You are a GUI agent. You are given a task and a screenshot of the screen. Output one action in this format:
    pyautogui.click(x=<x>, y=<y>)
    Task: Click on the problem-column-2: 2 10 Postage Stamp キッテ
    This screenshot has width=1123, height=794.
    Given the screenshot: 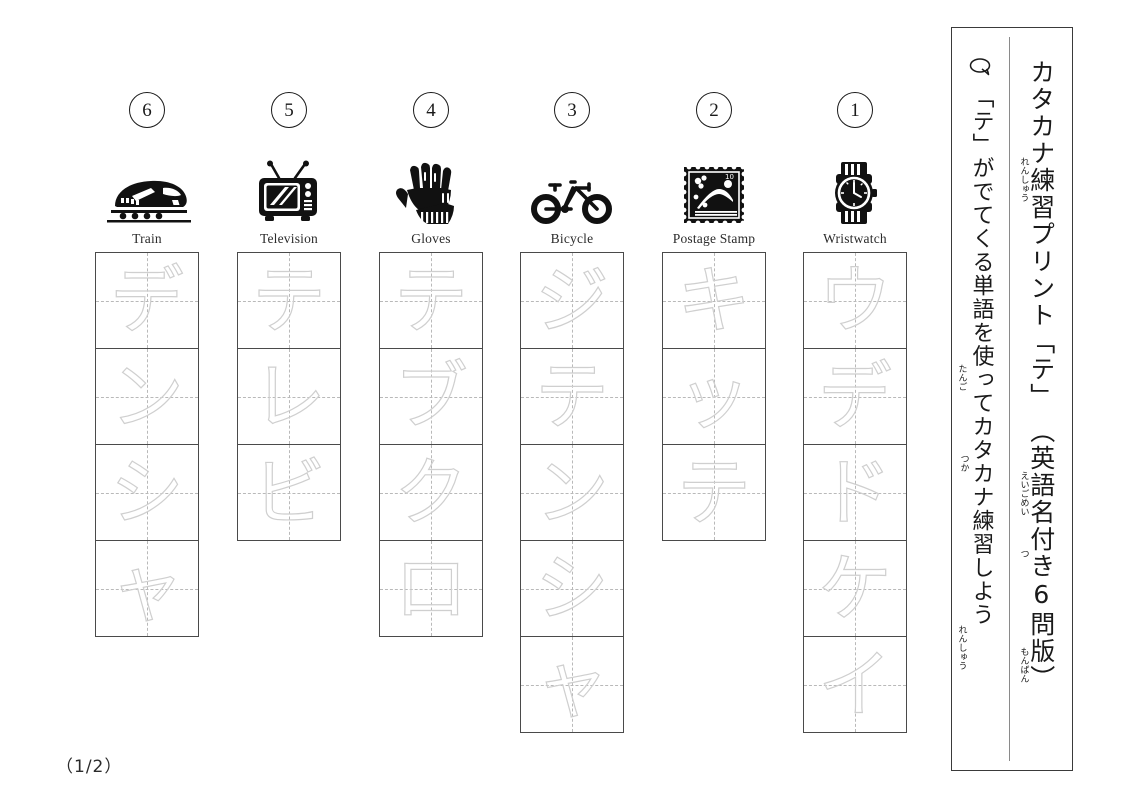 What is the action you would take?
    pyautogui.click(x=714, y=316)
    